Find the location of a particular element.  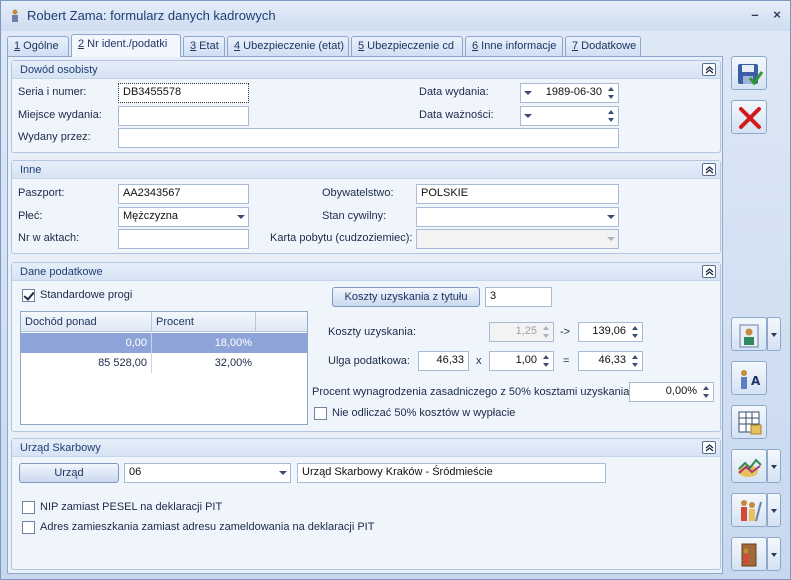

chart-dropdown is located at coordinates (774, 466).